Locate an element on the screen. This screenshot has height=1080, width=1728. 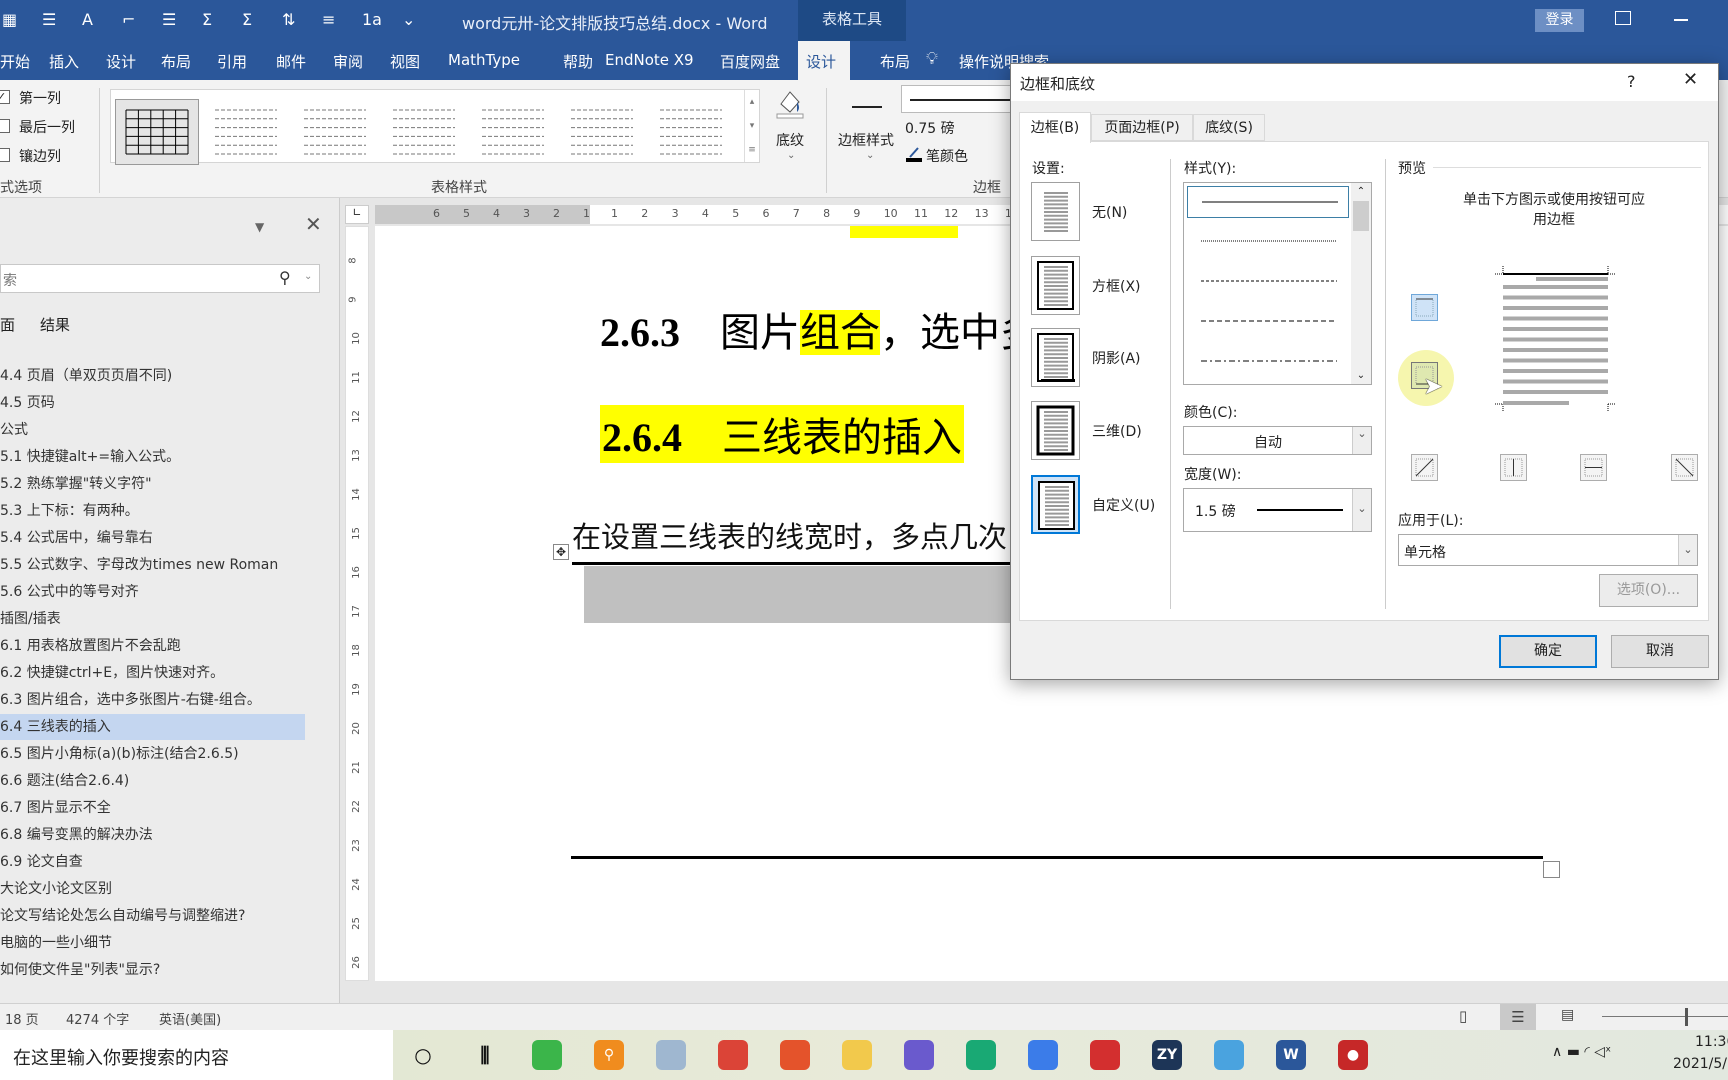
nav-heading-item: 6.2 快捷键ctrl+E，图片快速对齐。 is located at coordinates (152, 673).